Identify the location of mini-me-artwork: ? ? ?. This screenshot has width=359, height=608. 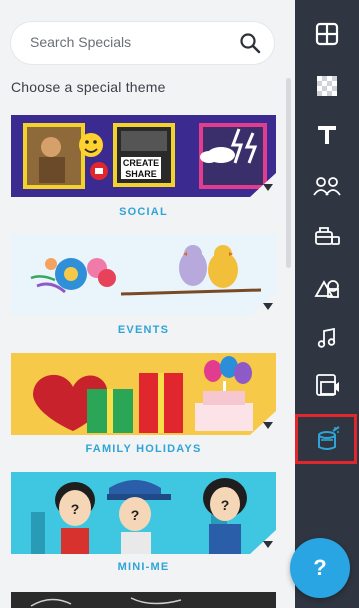
(143, 513).